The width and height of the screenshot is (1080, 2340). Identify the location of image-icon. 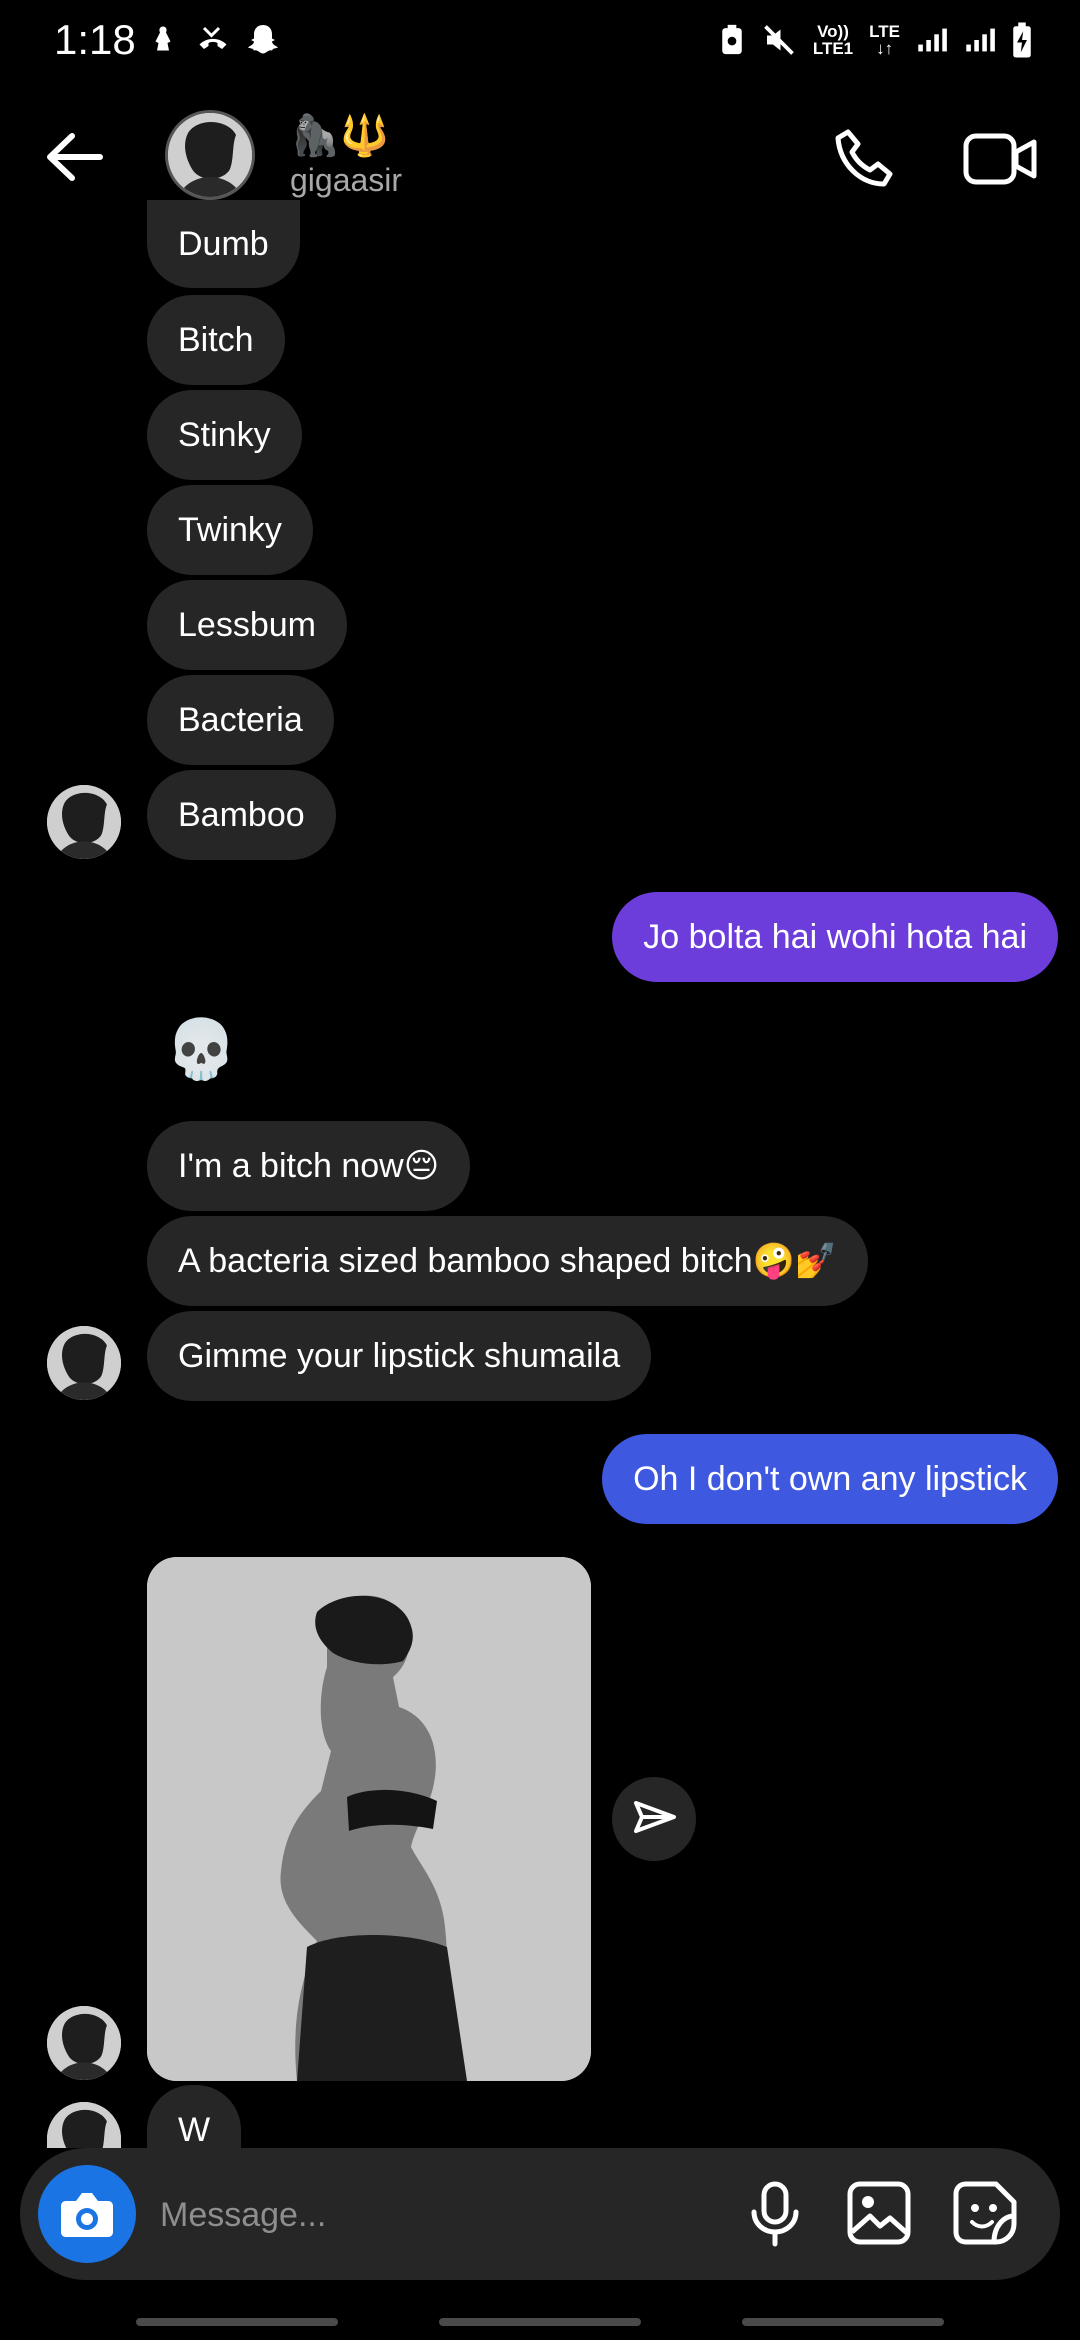
(879, 2213).